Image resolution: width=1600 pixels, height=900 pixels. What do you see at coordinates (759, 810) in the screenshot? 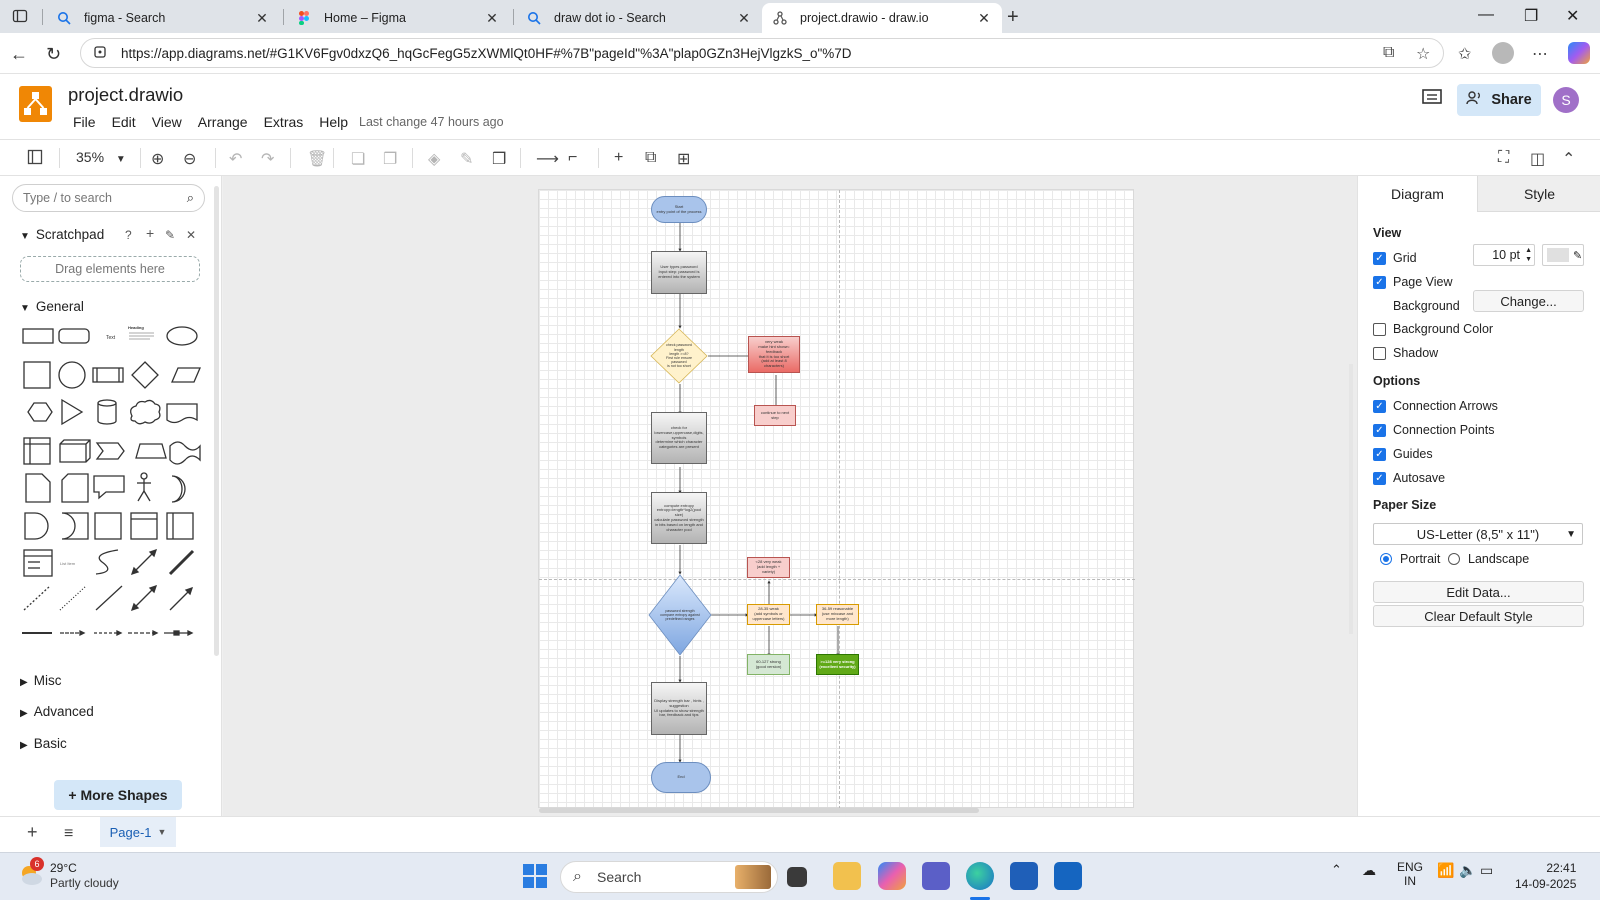
I see `canvas-horizontal-scrollbar` at bounding box center [759, 810].